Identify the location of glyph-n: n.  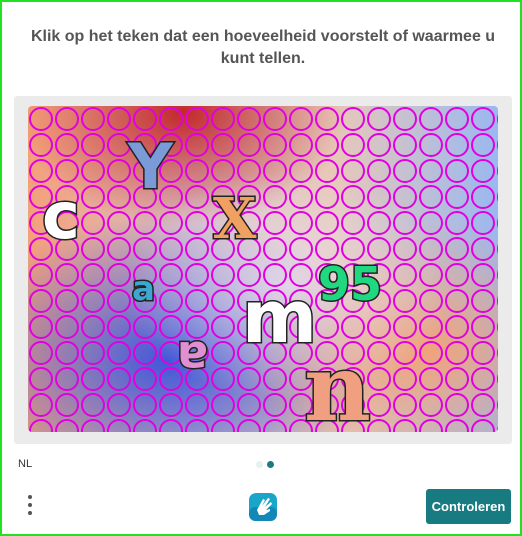
(337, 383).